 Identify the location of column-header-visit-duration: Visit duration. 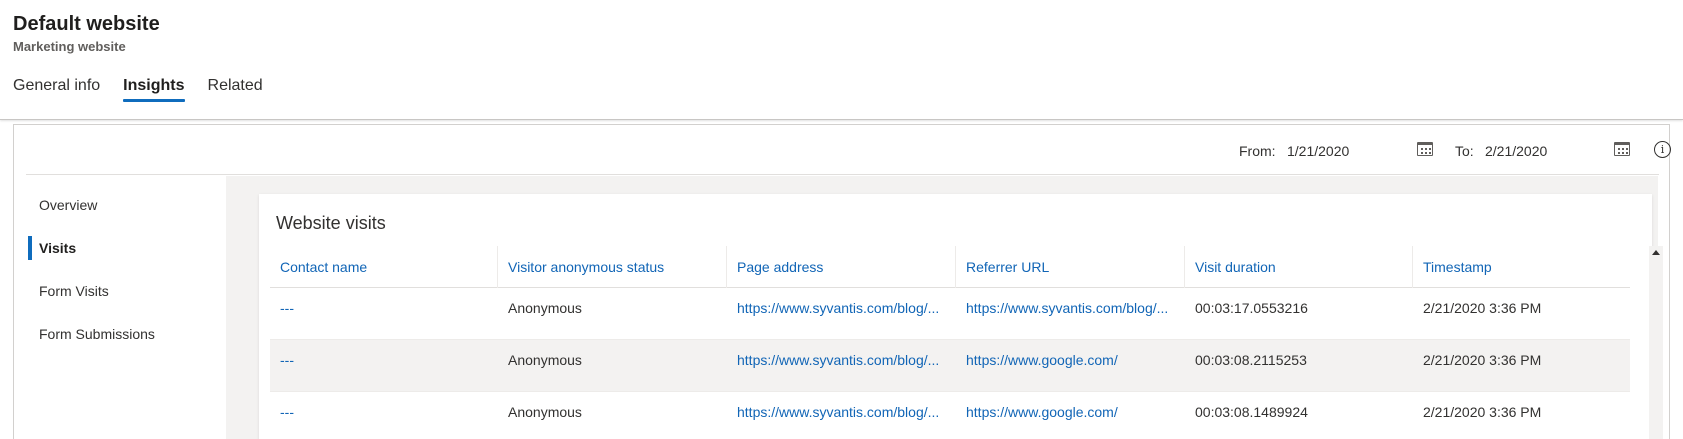
(1299, 267).